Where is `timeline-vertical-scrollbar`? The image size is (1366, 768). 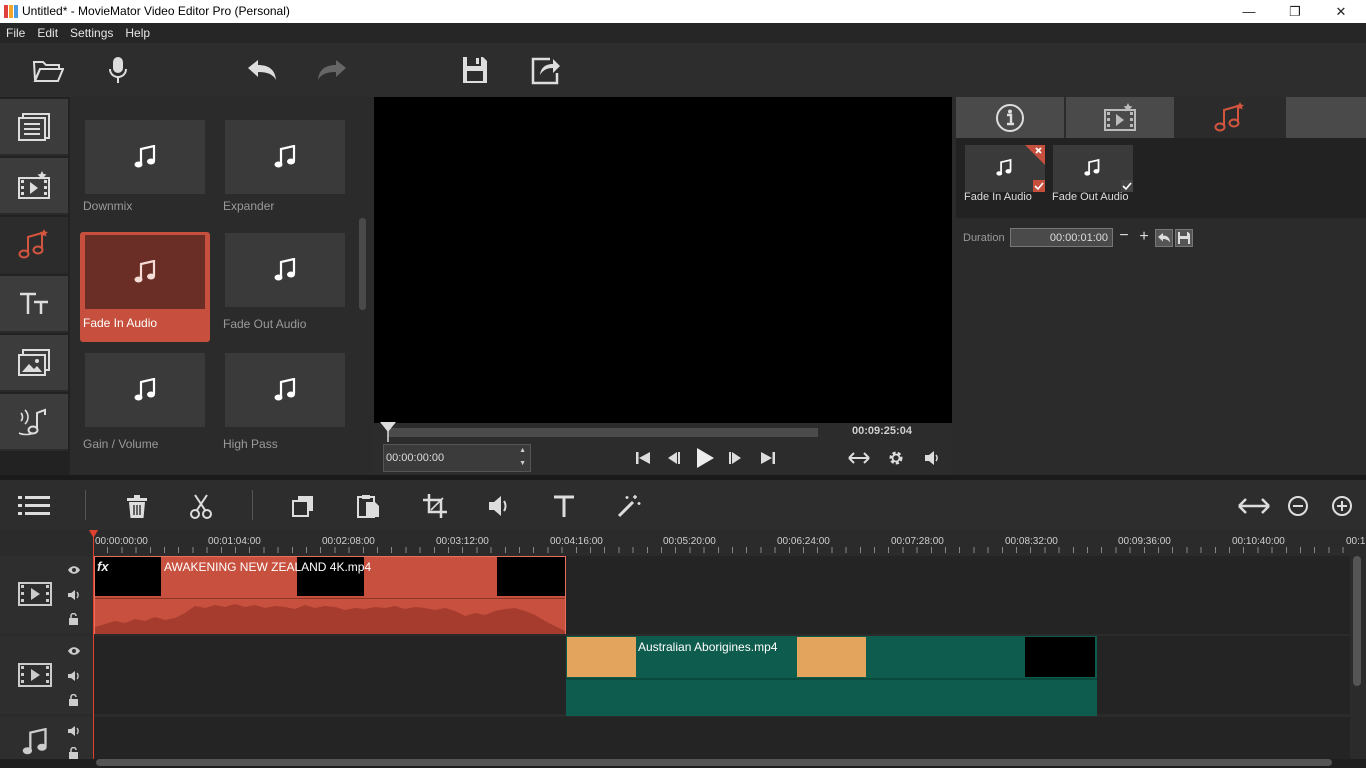
timeline-vertical-scrollbar is located at coordinates (1357, 621).